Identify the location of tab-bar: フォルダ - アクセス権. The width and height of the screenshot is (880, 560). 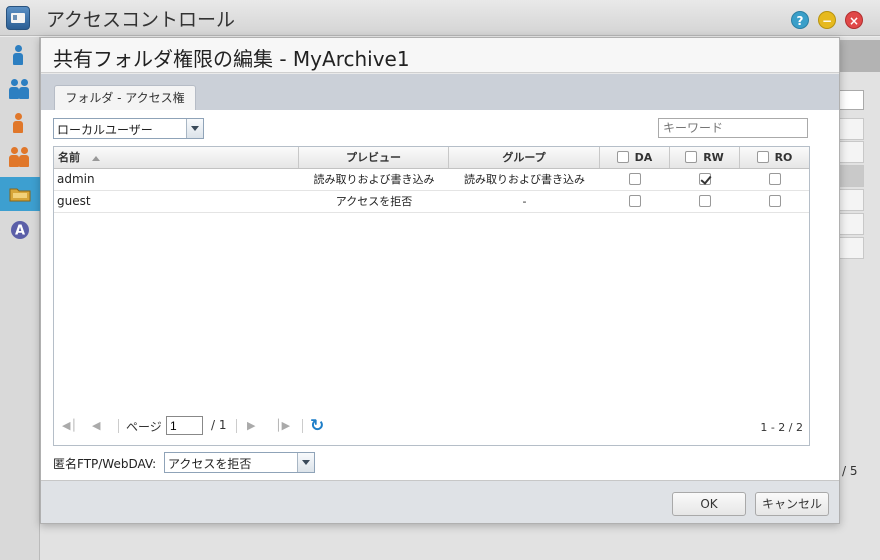
(440, 92).